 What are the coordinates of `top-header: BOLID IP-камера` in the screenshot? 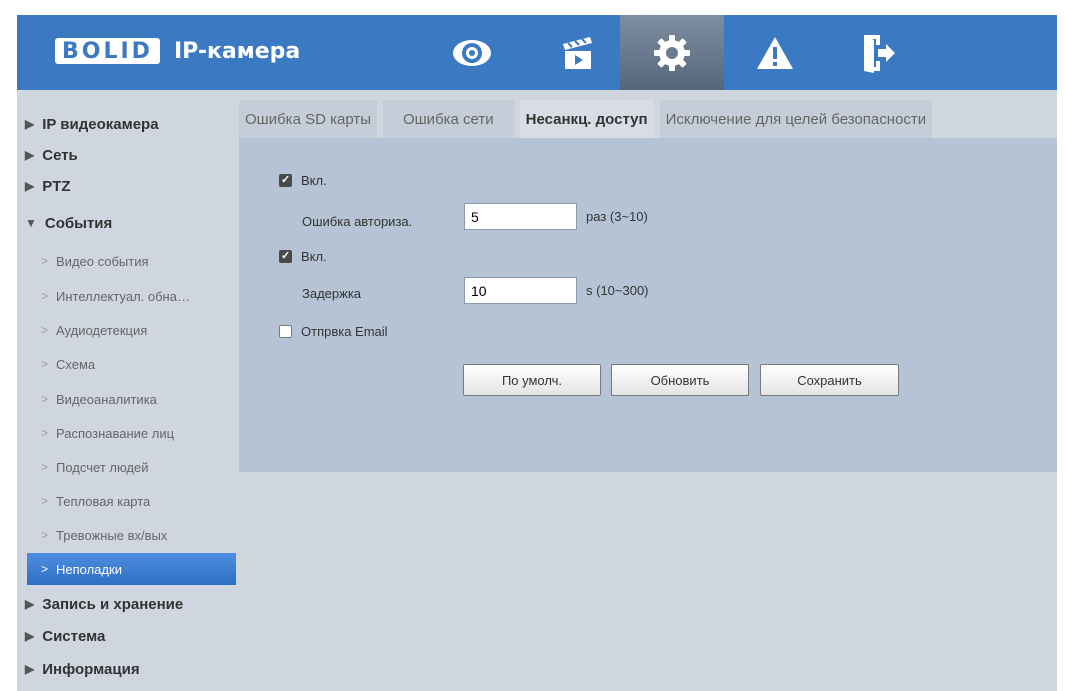 It's located at (537, 52).